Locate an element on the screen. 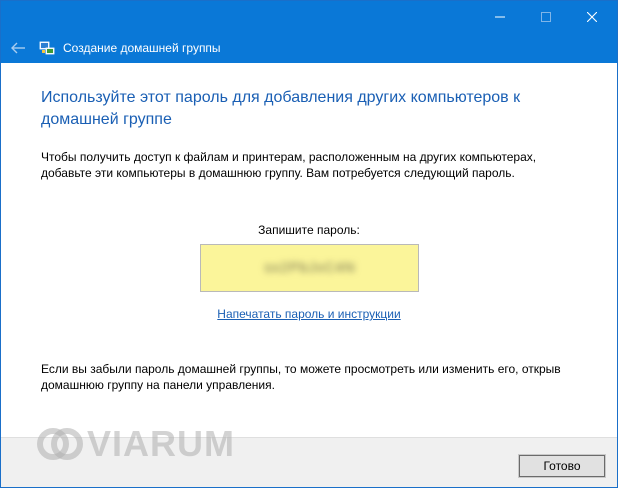 The height and width of the screenshot is (488, 618). navigation-bar: Создание домашней группы is located at coordinates (309, 48).